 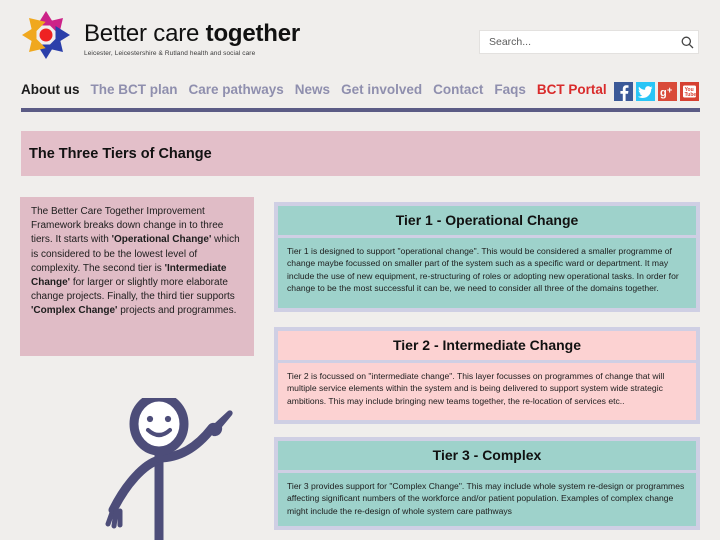 What do you see at coordinates (487, 455) in the screenshot?
I see `tier-3-header: Tier 3 - Complex` at bounding box center [487, 455].